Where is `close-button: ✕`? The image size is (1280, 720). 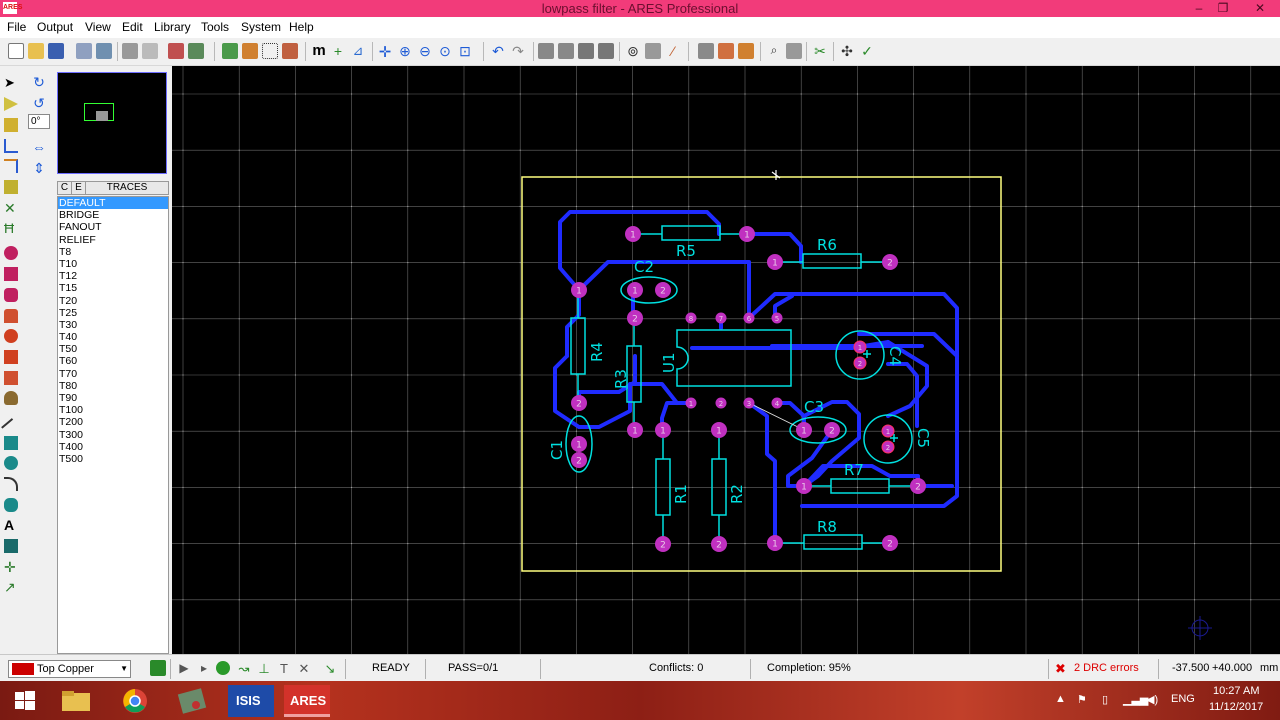 close-button: ✕ is located at coordinates (1260, 8).